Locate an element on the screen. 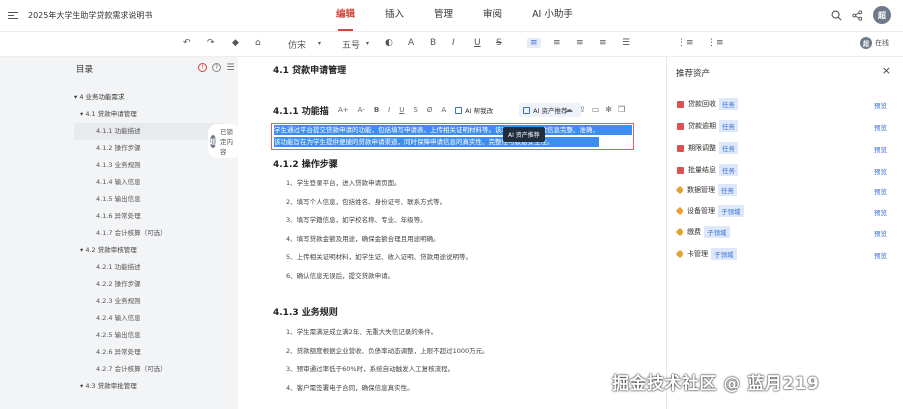  list-item: 5、上传相关证明材料，如学生证、收入证明、贷款用途说明等。 is located at coordinates (379, 257).